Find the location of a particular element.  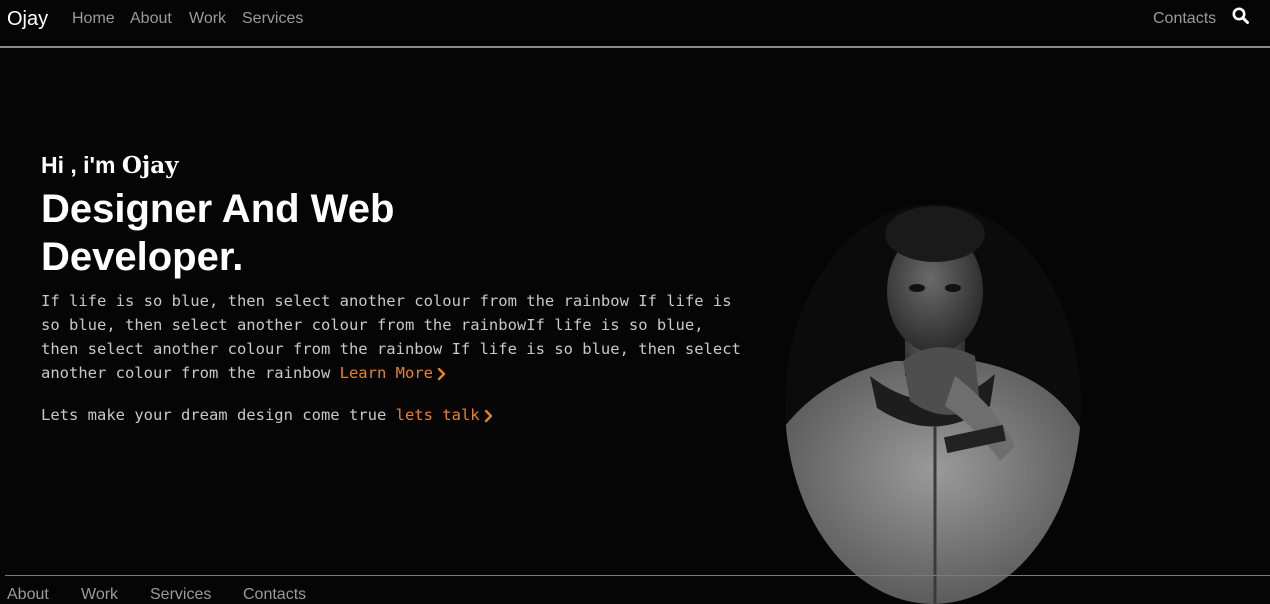

footer-link-services: Services is located at coordinates (180, 595).